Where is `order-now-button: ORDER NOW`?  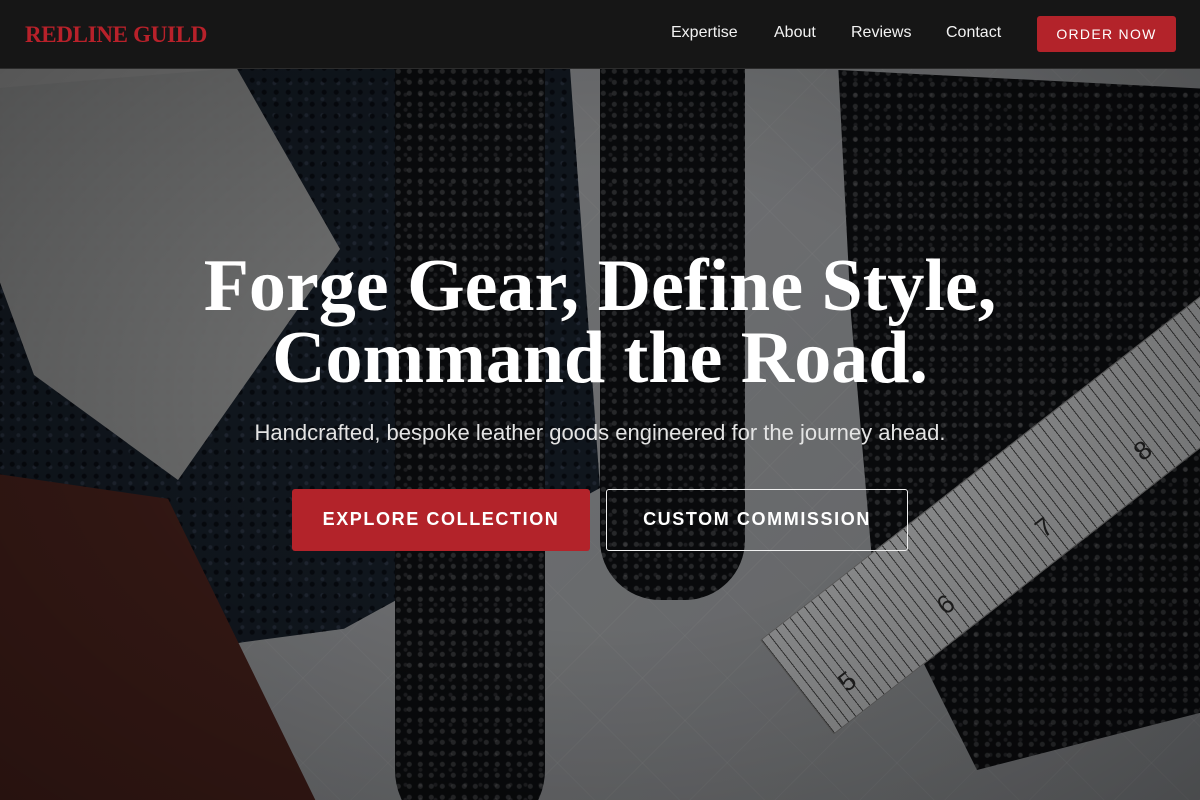 order-now-button: ORDER NOW is located at coordinates (1106, 34).